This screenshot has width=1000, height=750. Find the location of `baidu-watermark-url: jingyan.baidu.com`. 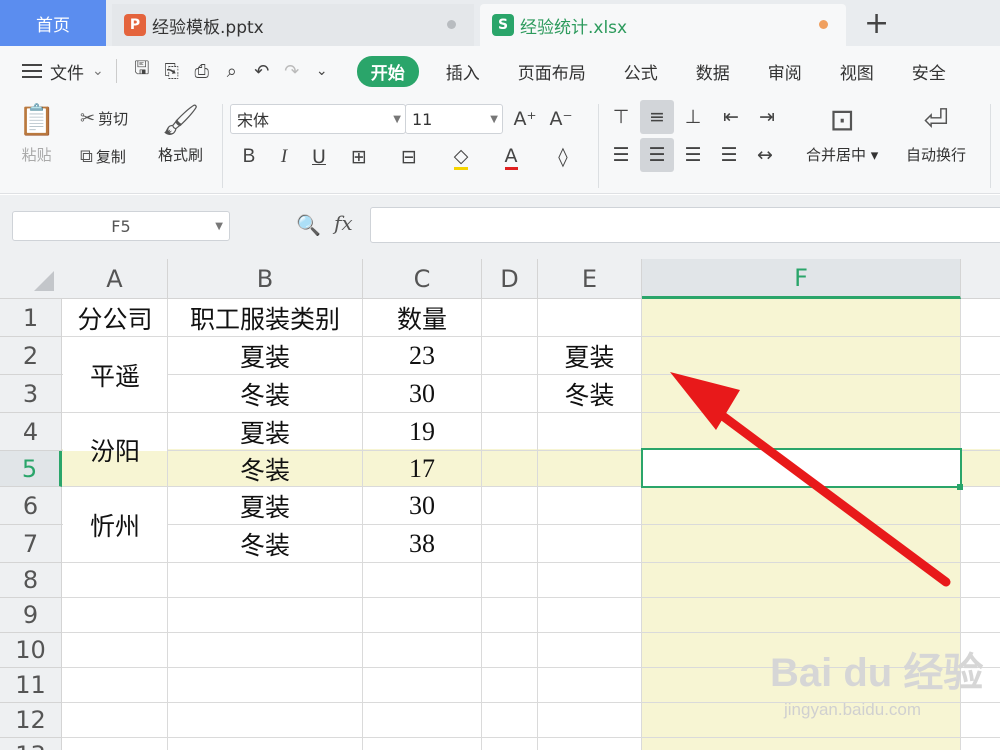

baidu-watermark-url: jingyan.baidu.com is located at coordinates (853, 709).